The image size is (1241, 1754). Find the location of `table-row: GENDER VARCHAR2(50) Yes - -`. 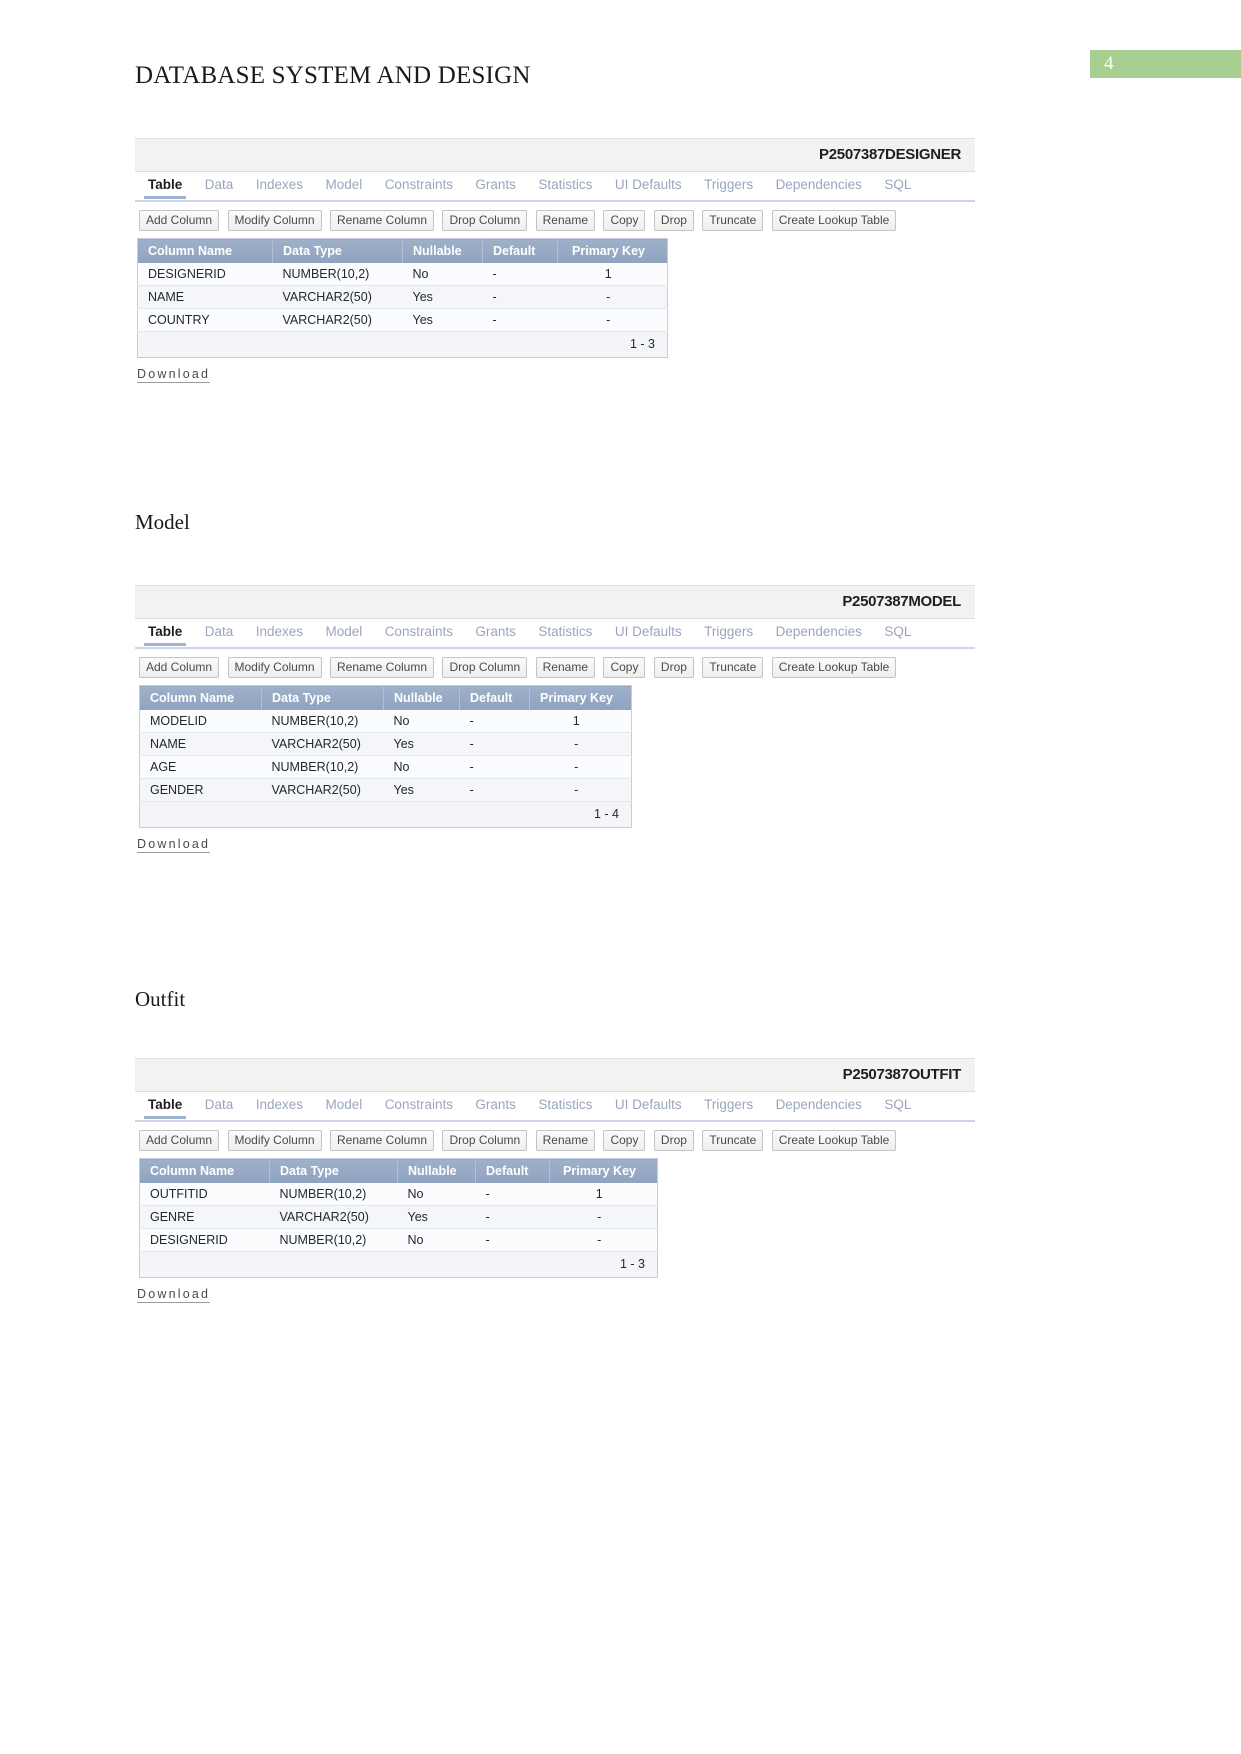

table-row: GENDER VARCHAR2(50) Yes - - is located at coordinates (385, 790).